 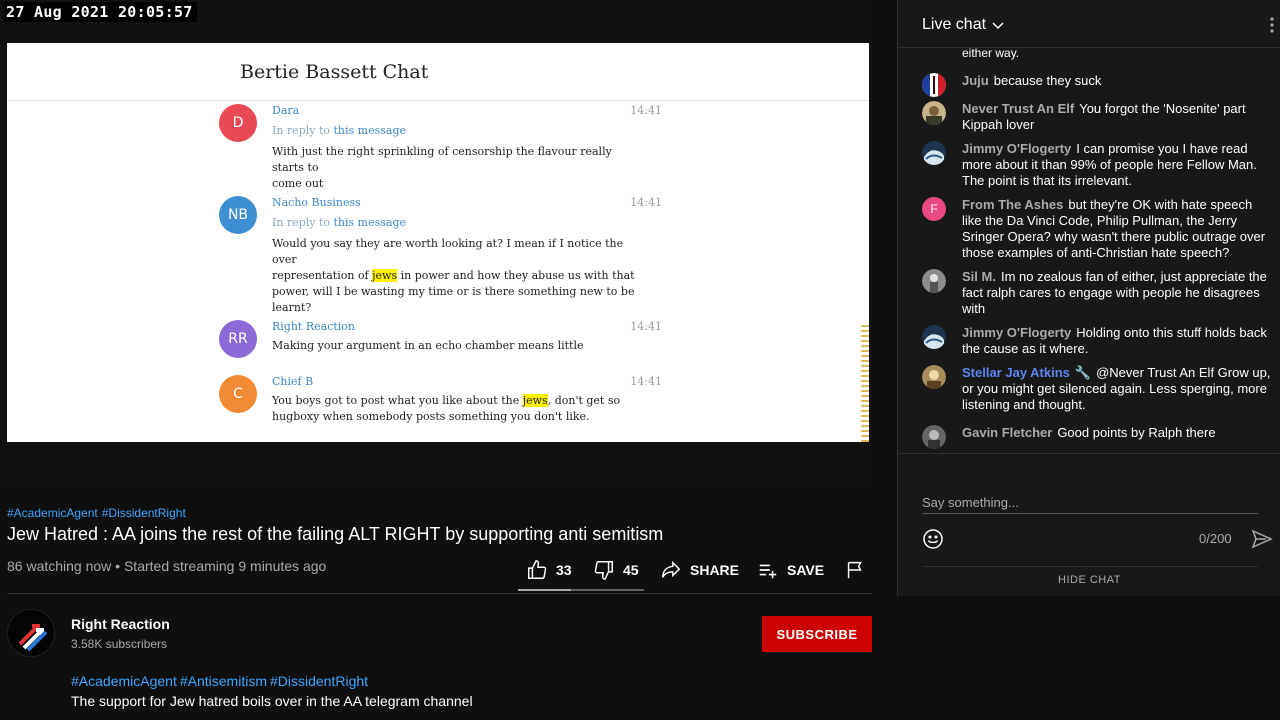 I want to click on hashtag-link: #Antisemitism, so click(x=223, y=681).